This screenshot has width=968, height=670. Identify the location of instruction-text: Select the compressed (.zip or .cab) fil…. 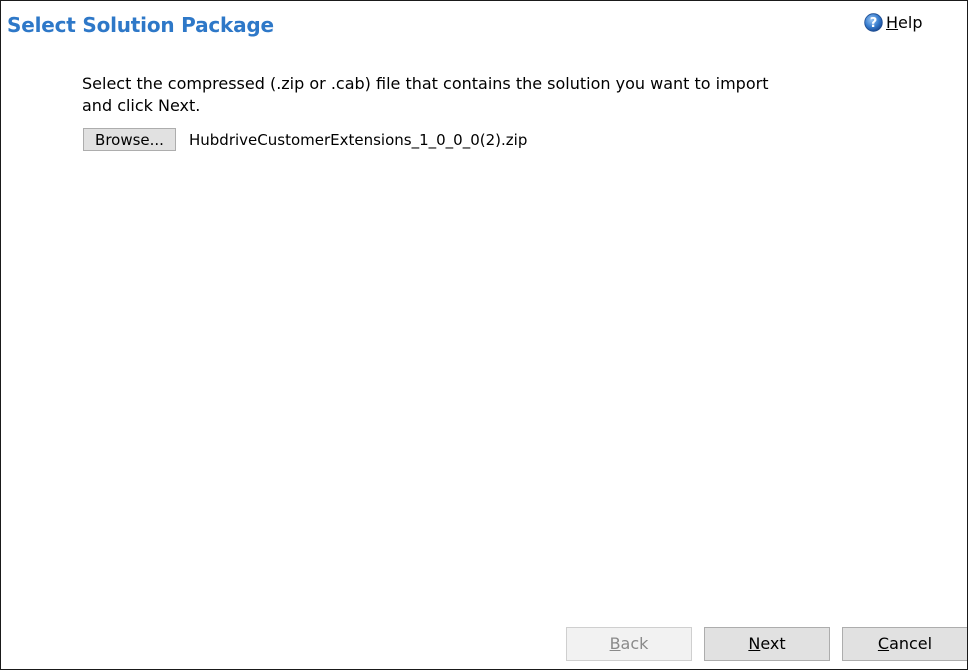
(425, 94).